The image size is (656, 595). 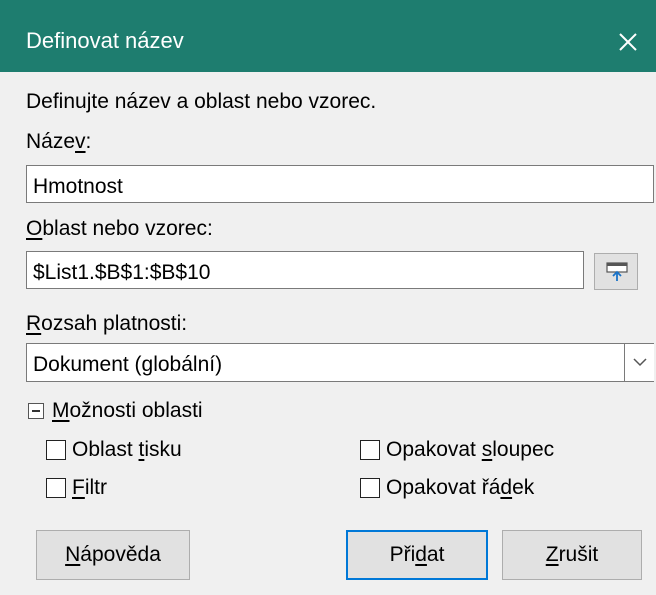 I want to click on shrink-button, so click(x=616, y=271).